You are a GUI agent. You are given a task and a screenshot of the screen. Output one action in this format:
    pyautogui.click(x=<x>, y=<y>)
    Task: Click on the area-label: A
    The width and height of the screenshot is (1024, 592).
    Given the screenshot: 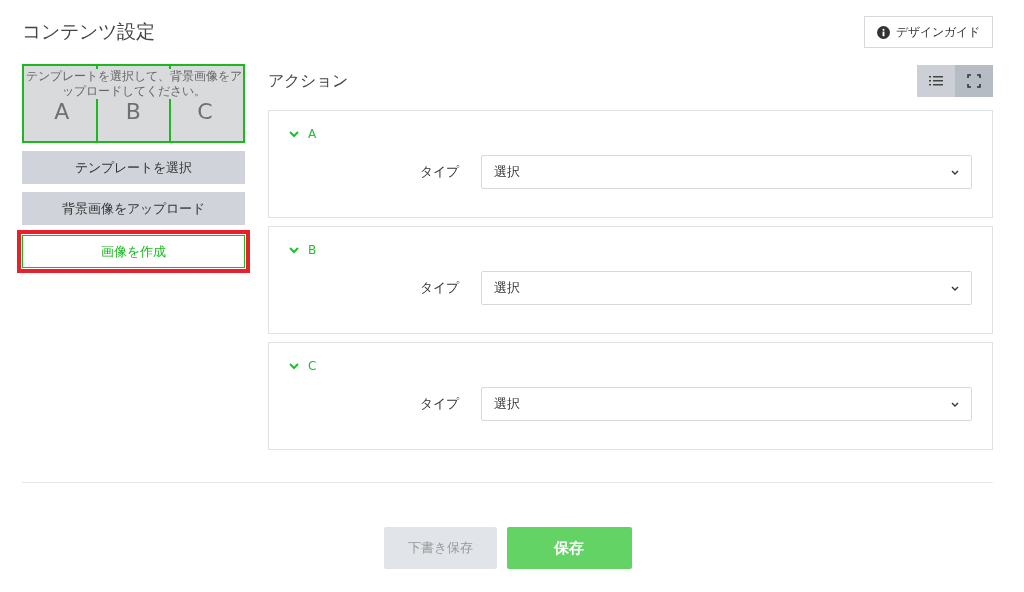 What is the action you would take?
    pyautogui.click(x=62, y=112)
    